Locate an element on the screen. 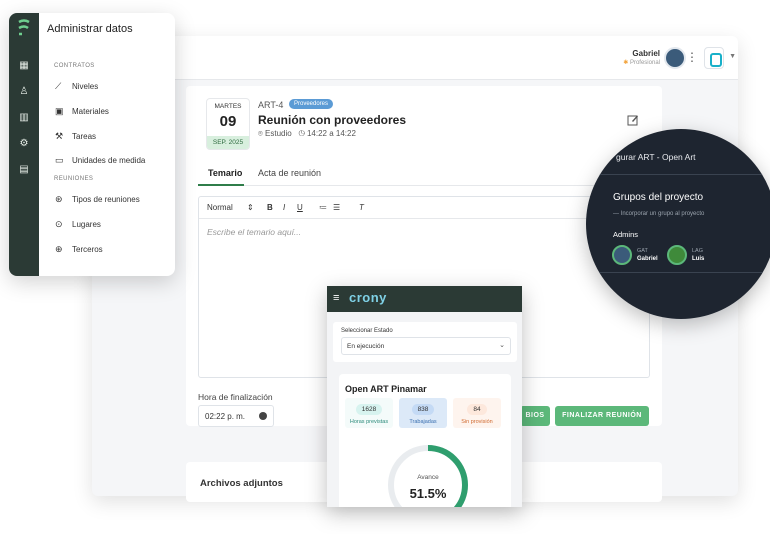  users-icon: ♙ is located at coordinates (24, 92).